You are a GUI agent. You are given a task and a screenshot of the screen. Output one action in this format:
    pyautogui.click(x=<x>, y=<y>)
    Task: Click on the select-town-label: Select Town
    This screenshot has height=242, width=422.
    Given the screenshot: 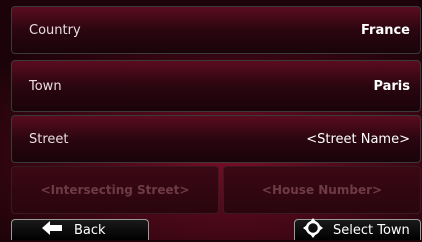 What is the action you would take?
    pyautogui.click(x=371, y=230)
    